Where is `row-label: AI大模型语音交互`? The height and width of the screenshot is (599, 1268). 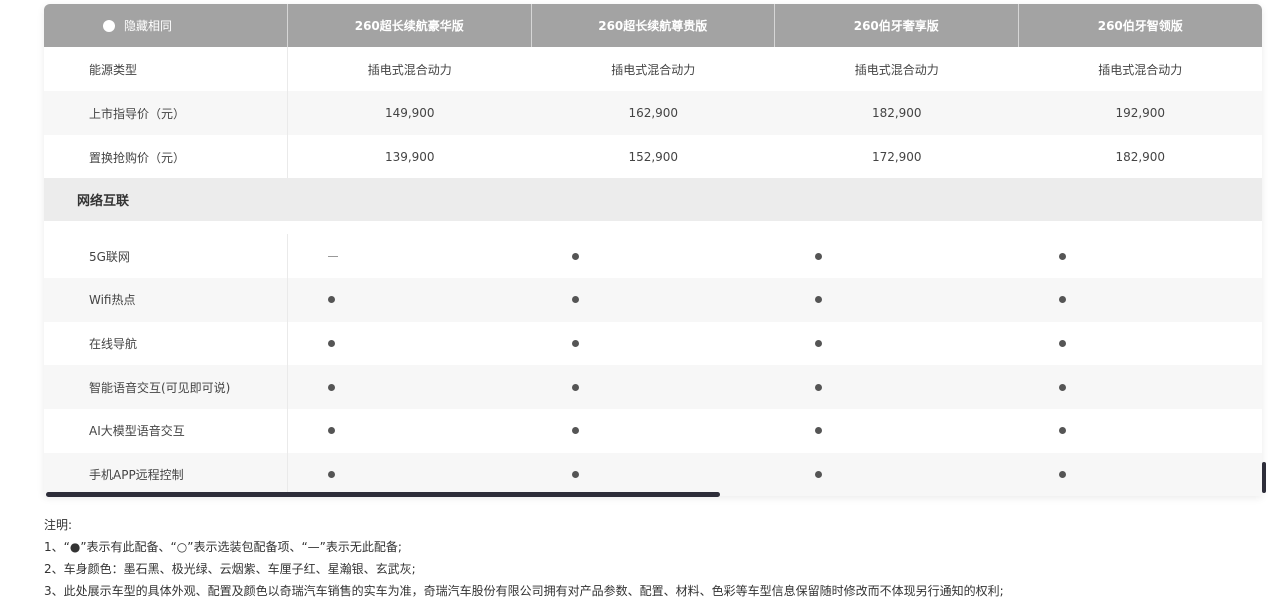 row-label: AI大模型语音交互 is located at coordinates (166, 430).